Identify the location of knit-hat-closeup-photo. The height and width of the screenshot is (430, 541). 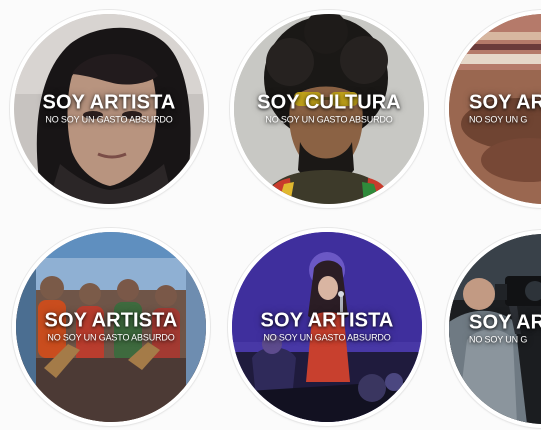
(495, 109).